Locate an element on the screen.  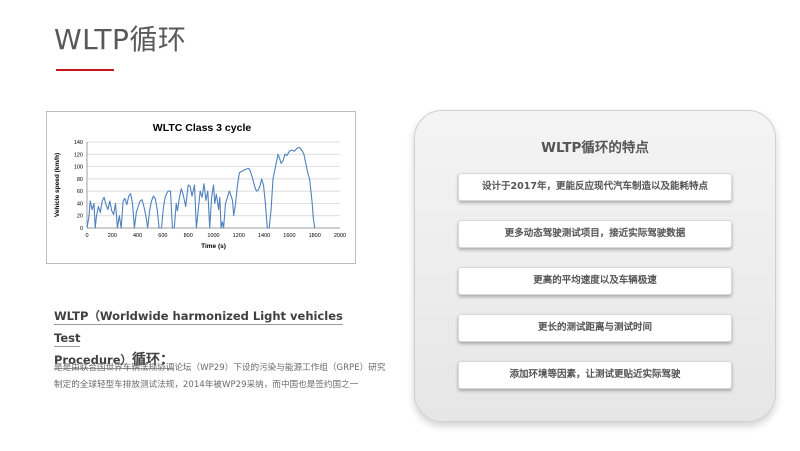
chart-x-tick-label: 2000 is located at coordinates (340, 236).